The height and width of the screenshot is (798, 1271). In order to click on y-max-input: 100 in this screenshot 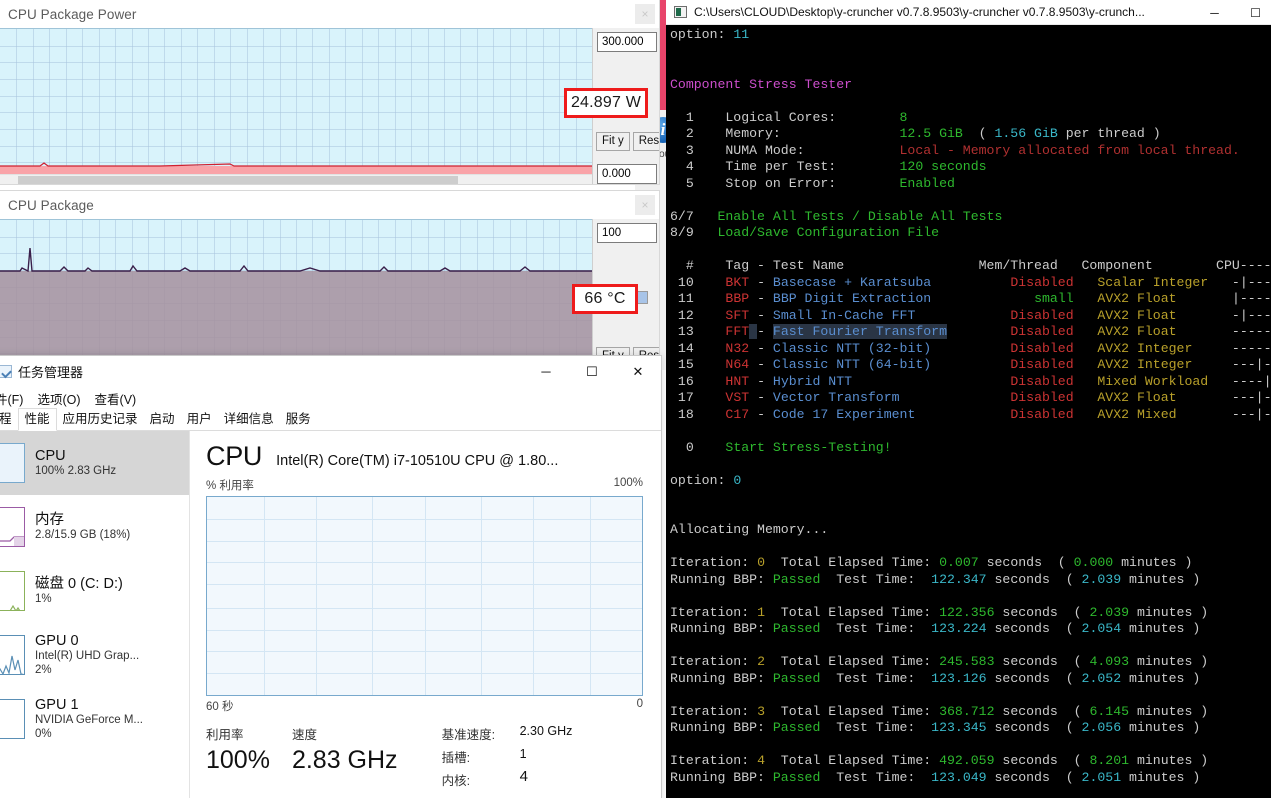, I will do `click(627, 233)`.